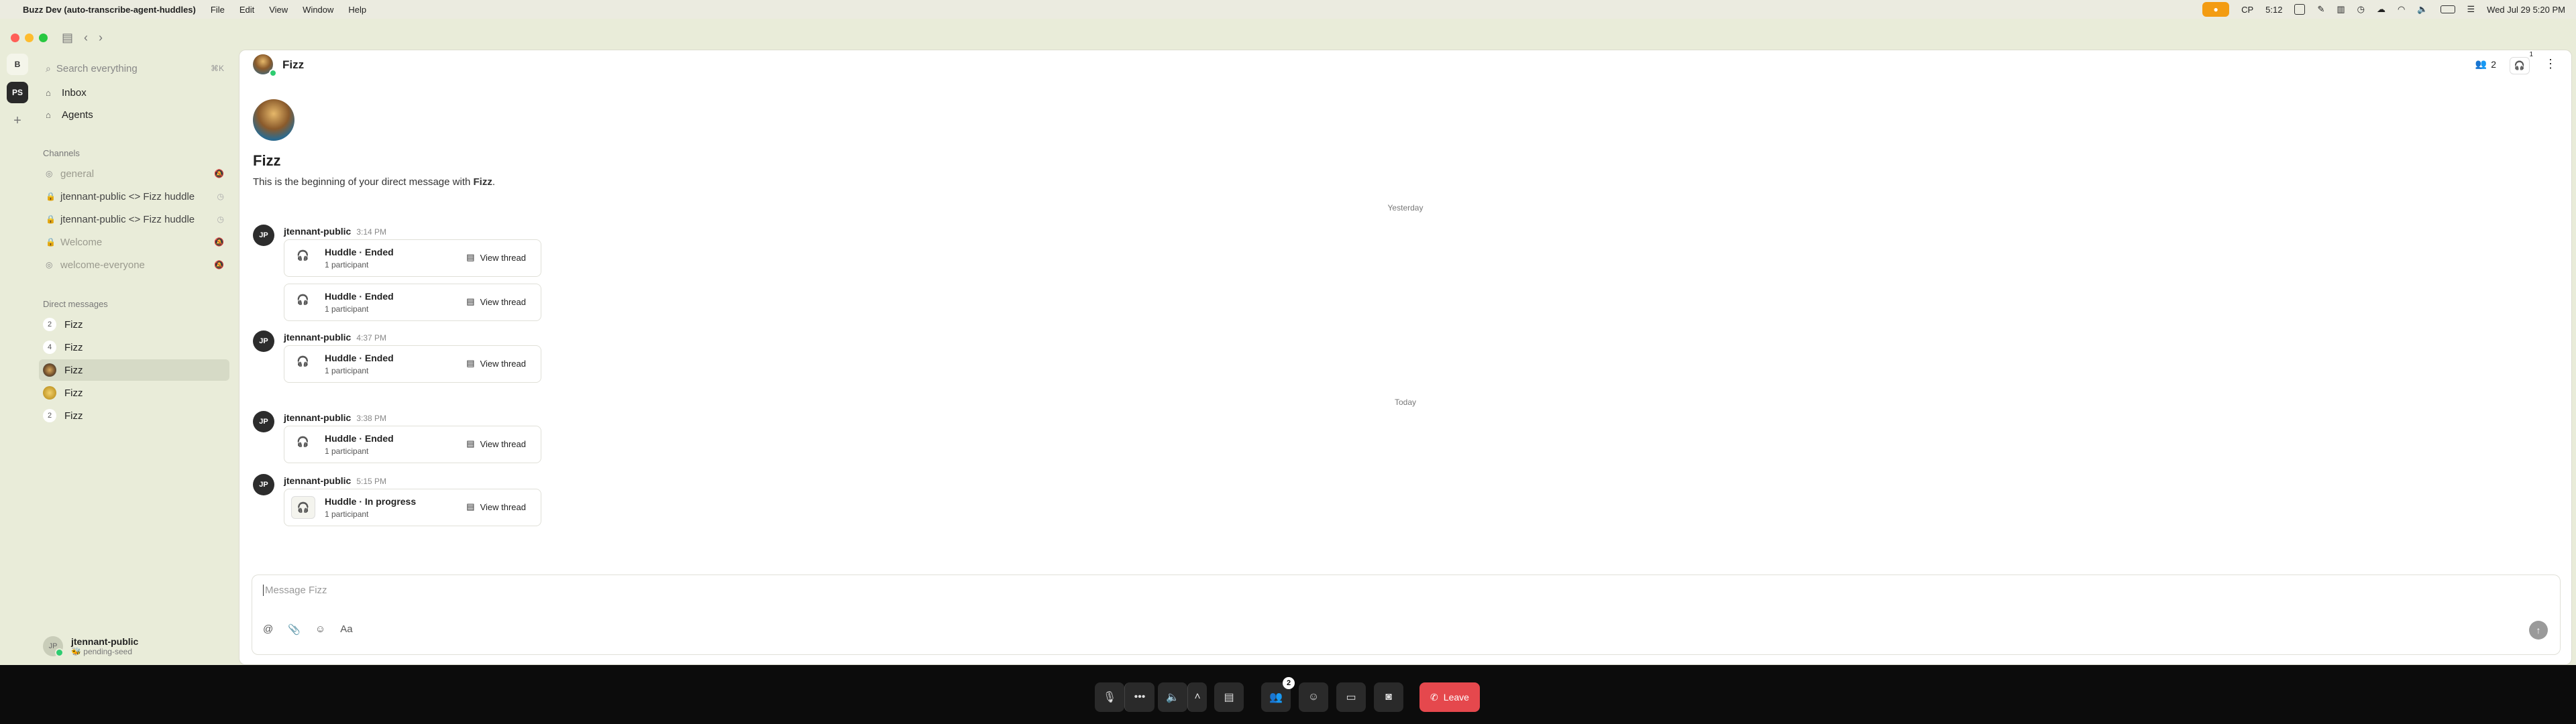 This screenshot has width=2576, height=724. I want to click on speaker-icon: 🔈, so click(1172, 697).